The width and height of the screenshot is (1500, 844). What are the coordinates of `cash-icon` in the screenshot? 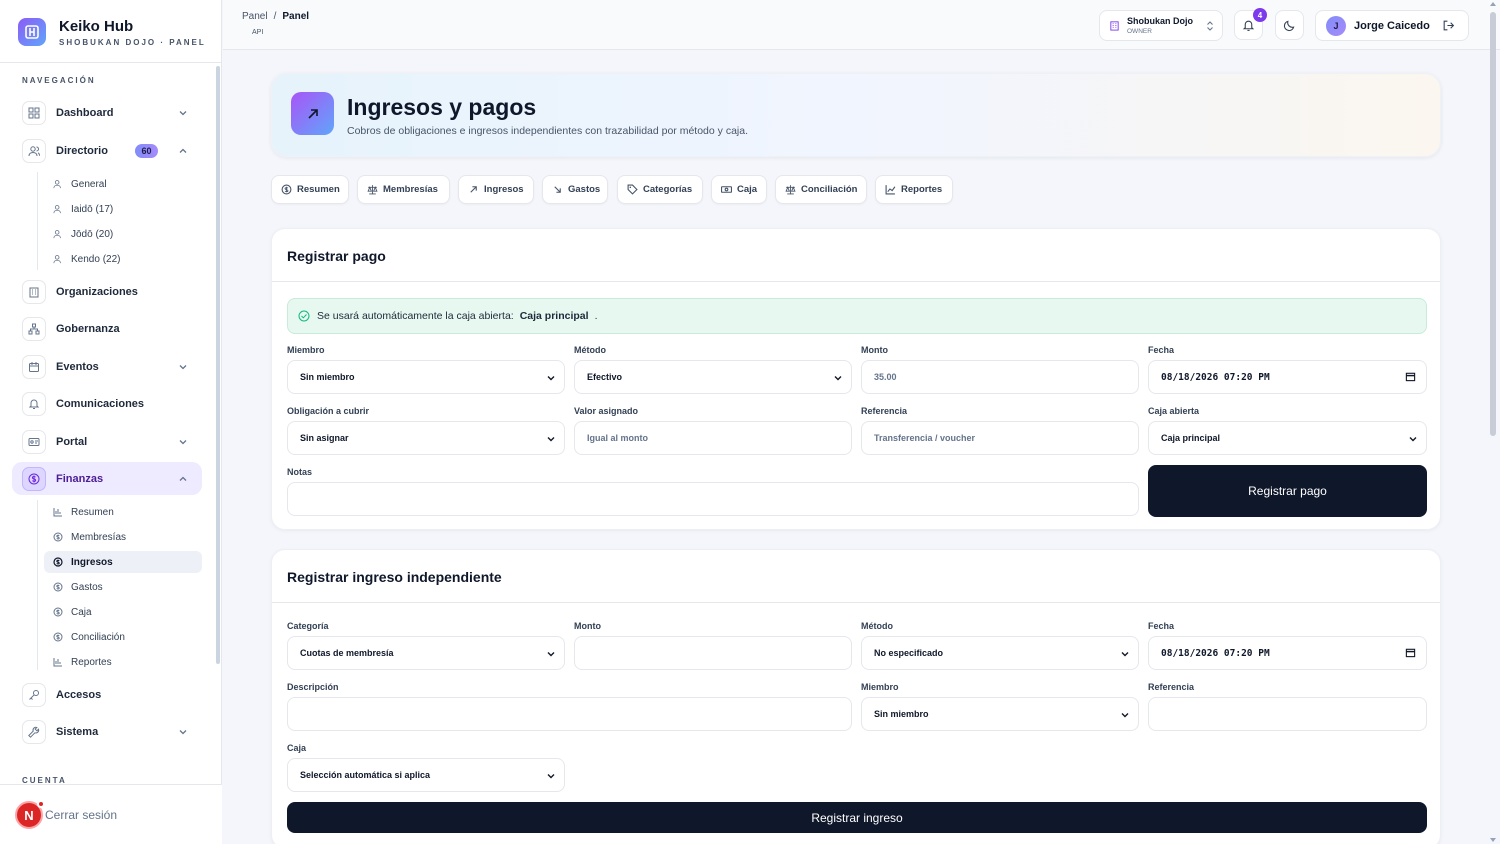 It's located at (726, 189).